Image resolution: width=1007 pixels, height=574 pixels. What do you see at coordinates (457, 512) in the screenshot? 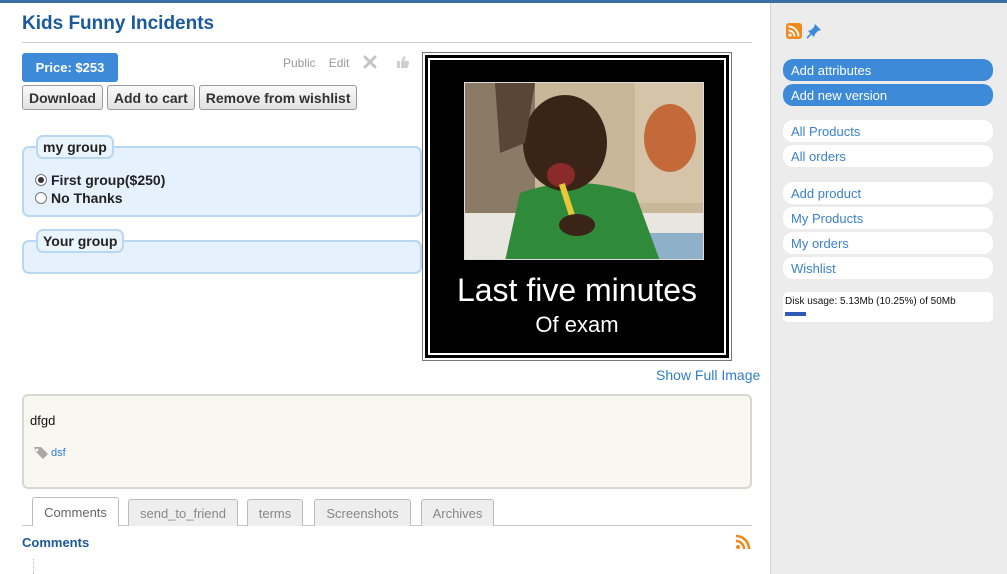
I see `tab-archives: Archives` at bounding box center [457, 512].